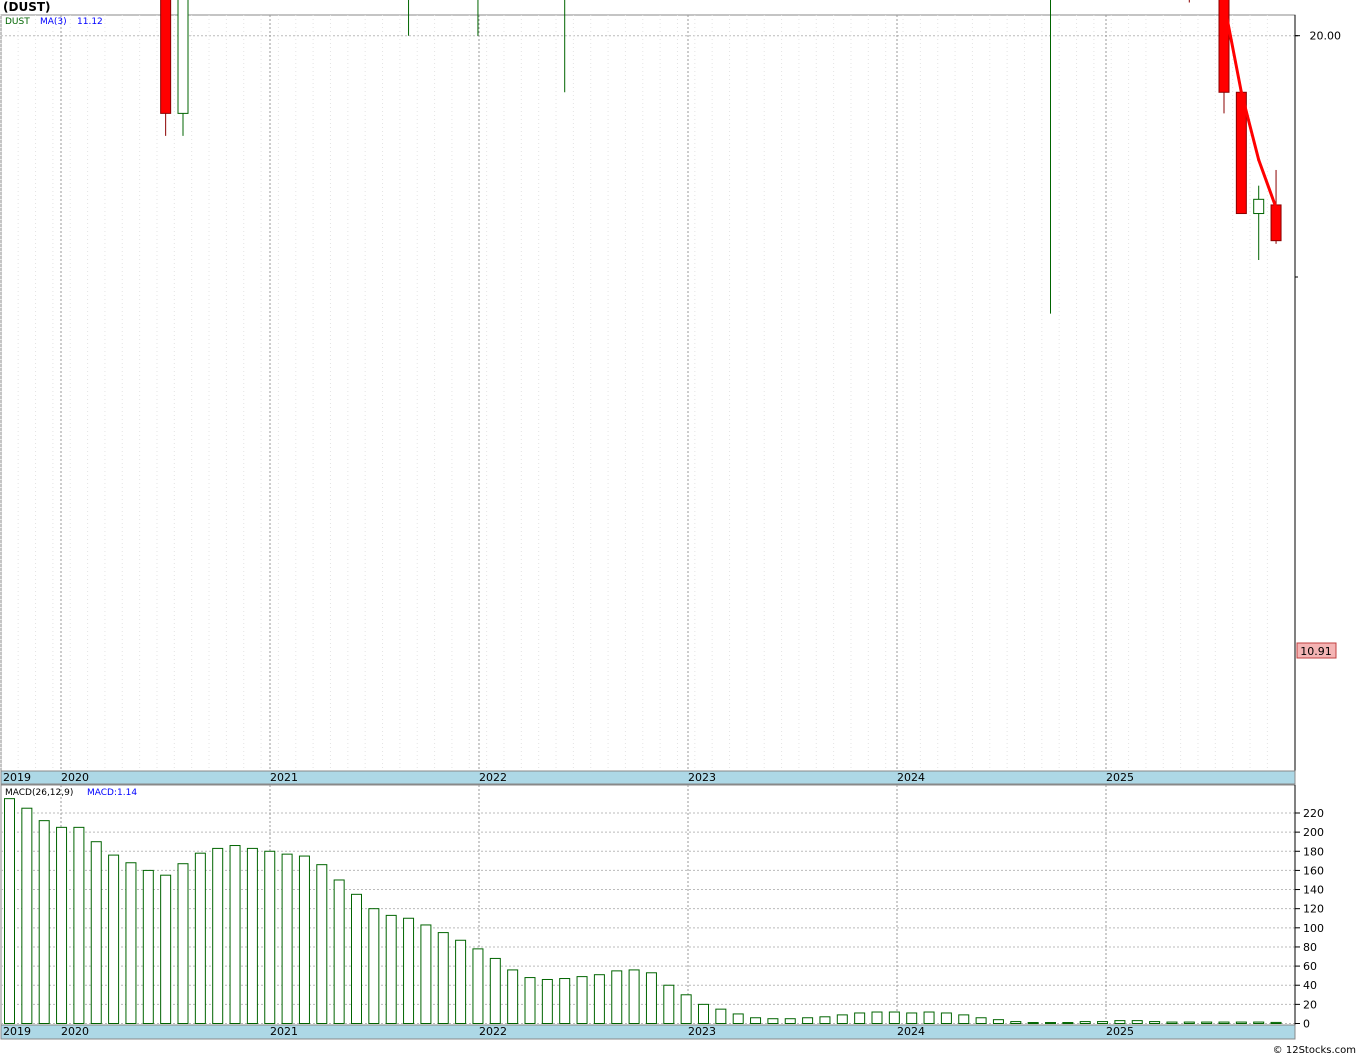 This screenshot has width=1360, height=1056. Describe the element at coordinates (702, 1031) in the screenshot. I see `date-label: 2023` at that location.